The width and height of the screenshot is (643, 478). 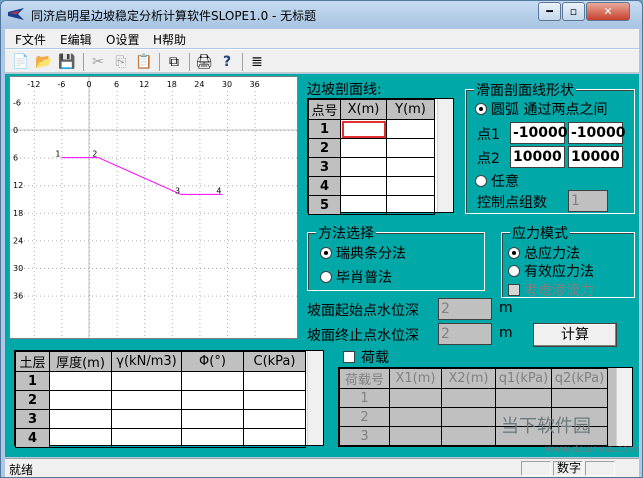 What do you see at coordinates (204, 62) in the screenshot?
I see `print-icon: 🖨` at bounding box center [204, 62].